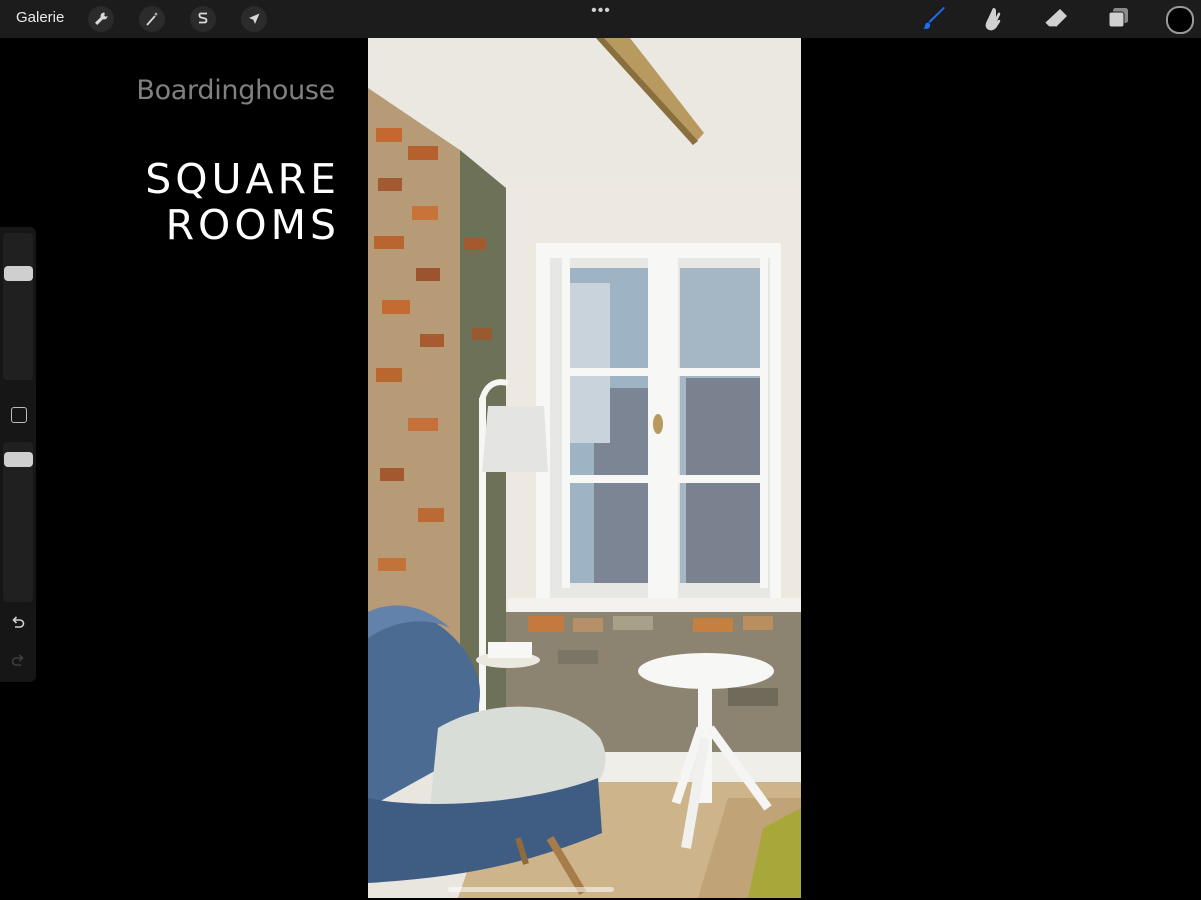 The image size is (1201, 900). I want to click on undo-icon, so click(18, 622).